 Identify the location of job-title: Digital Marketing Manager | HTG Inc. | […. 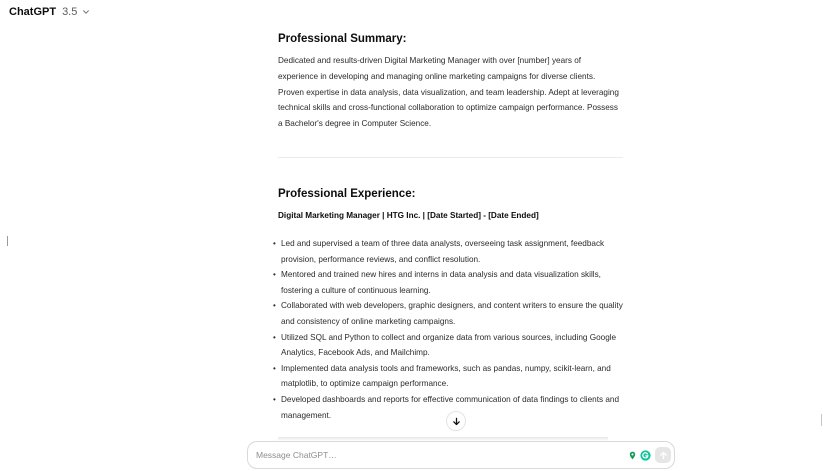
(408, 215).